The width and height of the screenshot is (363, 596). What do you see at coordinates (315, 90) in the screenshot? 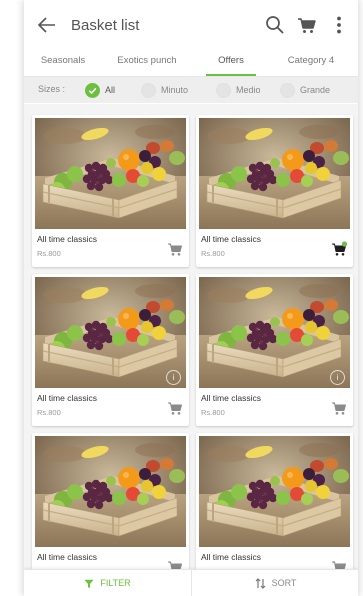
I see `size-option-label: Grande` at bounding box center [315, 90].